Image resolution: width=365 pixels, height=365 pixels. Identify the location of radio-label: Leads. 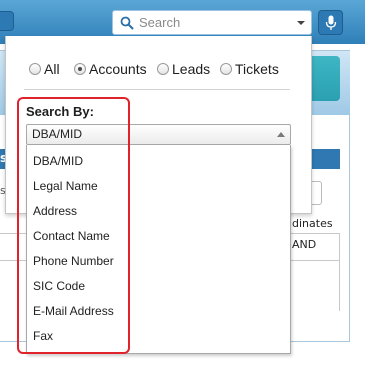
(191, 69).